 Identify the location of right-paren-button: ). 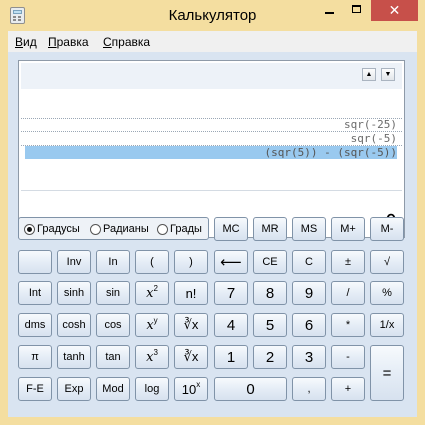
(191, 262).